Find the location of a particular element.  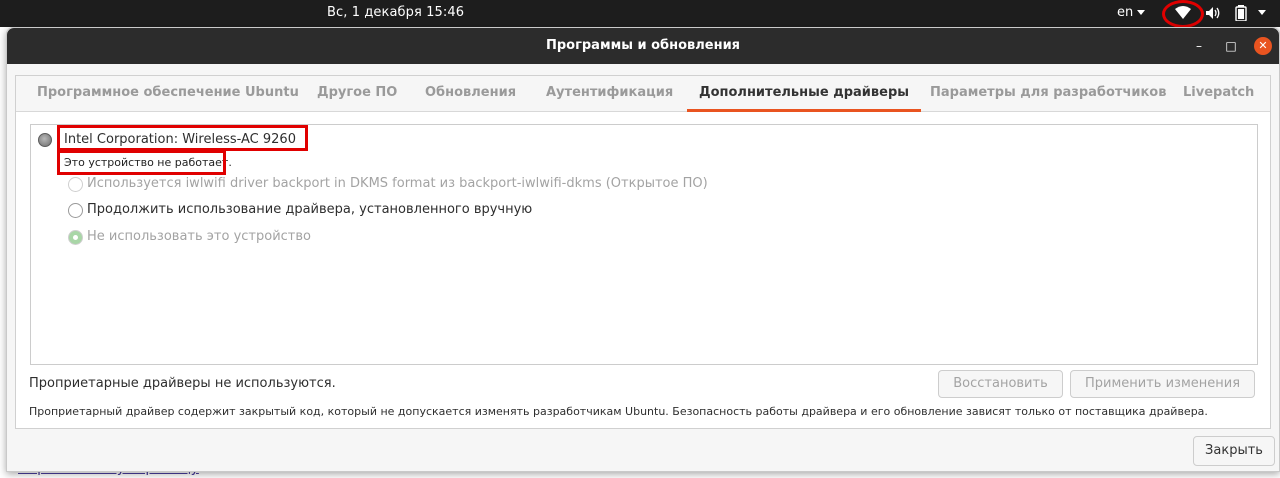

keyboard-layout-label: en is located at coordinates (1125, 12).